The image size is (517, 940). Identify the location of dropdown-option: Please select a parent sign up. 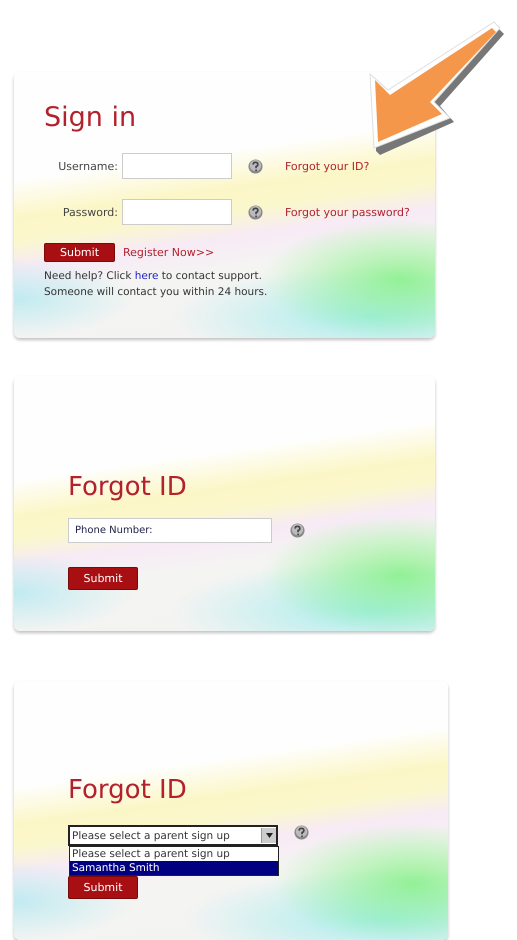
(174, 854).